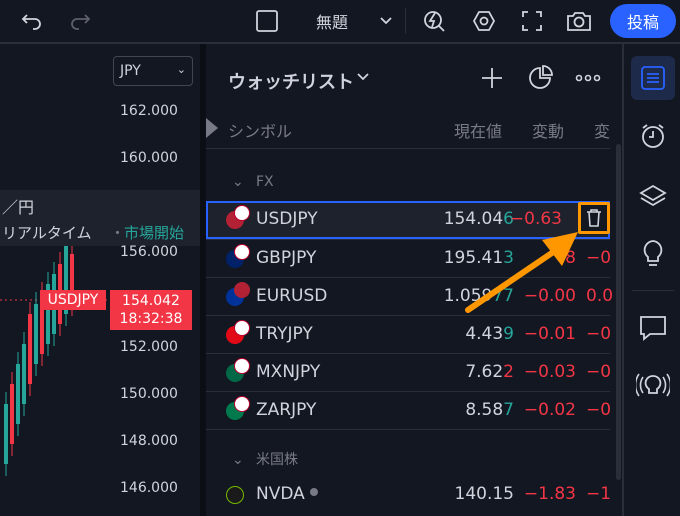  What do you see at coordinates (292, 296) in the screenshot?
I see `symbol: EURUSD` at bounding box center [292, 296].